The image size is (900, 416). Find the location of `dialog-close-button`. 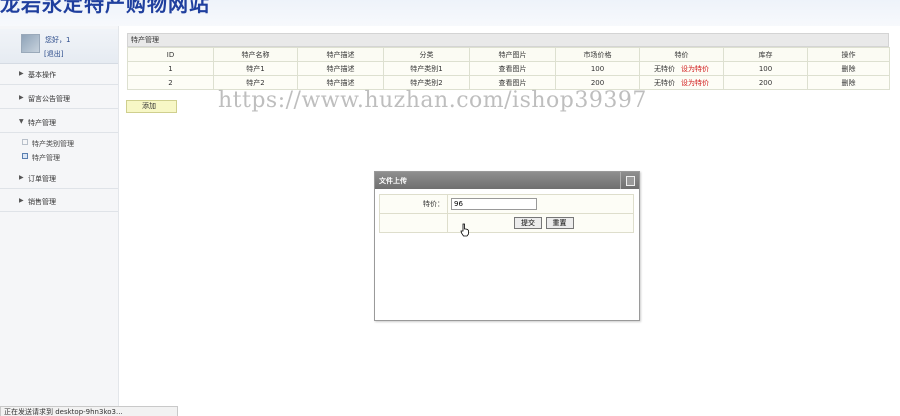

dialog-close-button is located at coordinates (629, 180).